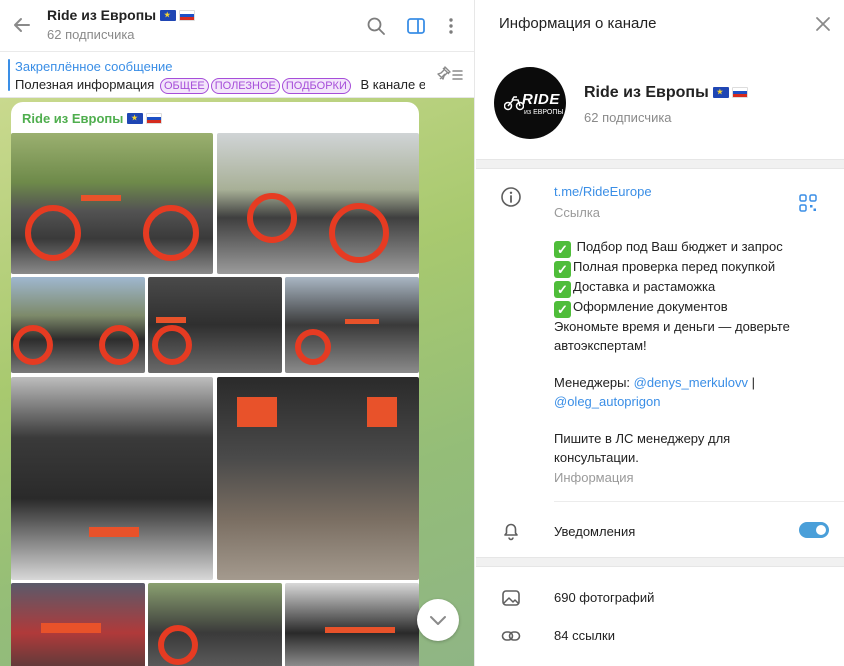  What do you see at coordinates (514, 103) in the screenshot?
I see `motorcycle-logo-icon` at bounding box center [514, 103].